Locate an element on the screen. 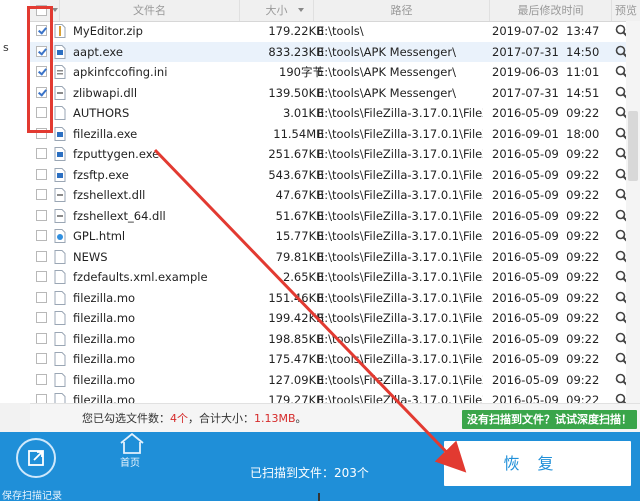 Image resolution: width=640 pixels, height=502 pixels. file-name: NEWS is located at coordinates (90, 256).